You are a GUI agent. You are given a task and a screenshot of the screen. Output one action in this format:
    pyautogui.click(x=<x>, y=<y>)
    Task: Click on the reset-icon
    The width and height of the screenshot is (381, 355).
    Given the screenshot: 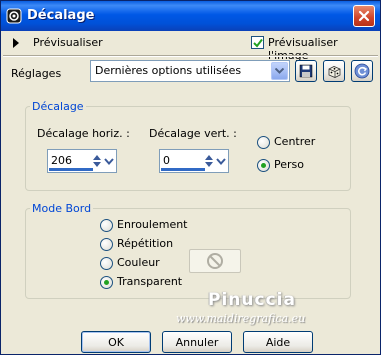 What is the action you would take?
    pyautogui.click(x=362, y=71)
    